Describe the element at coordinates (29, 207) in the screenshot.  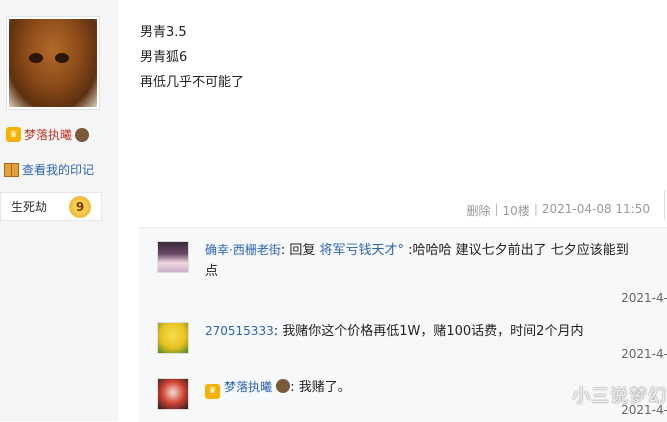
I see `level-name: 生死劫` at that location.